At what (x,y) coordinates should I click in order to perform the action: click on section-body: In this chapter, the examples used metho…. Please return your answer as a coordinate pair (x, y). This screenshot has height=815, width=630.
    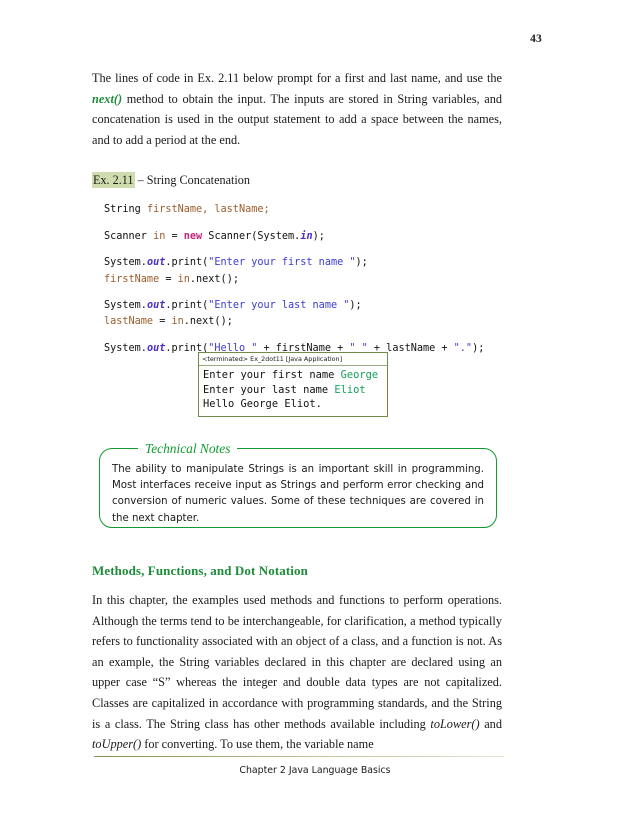
    Looking at the image, I should click on (297, 672).